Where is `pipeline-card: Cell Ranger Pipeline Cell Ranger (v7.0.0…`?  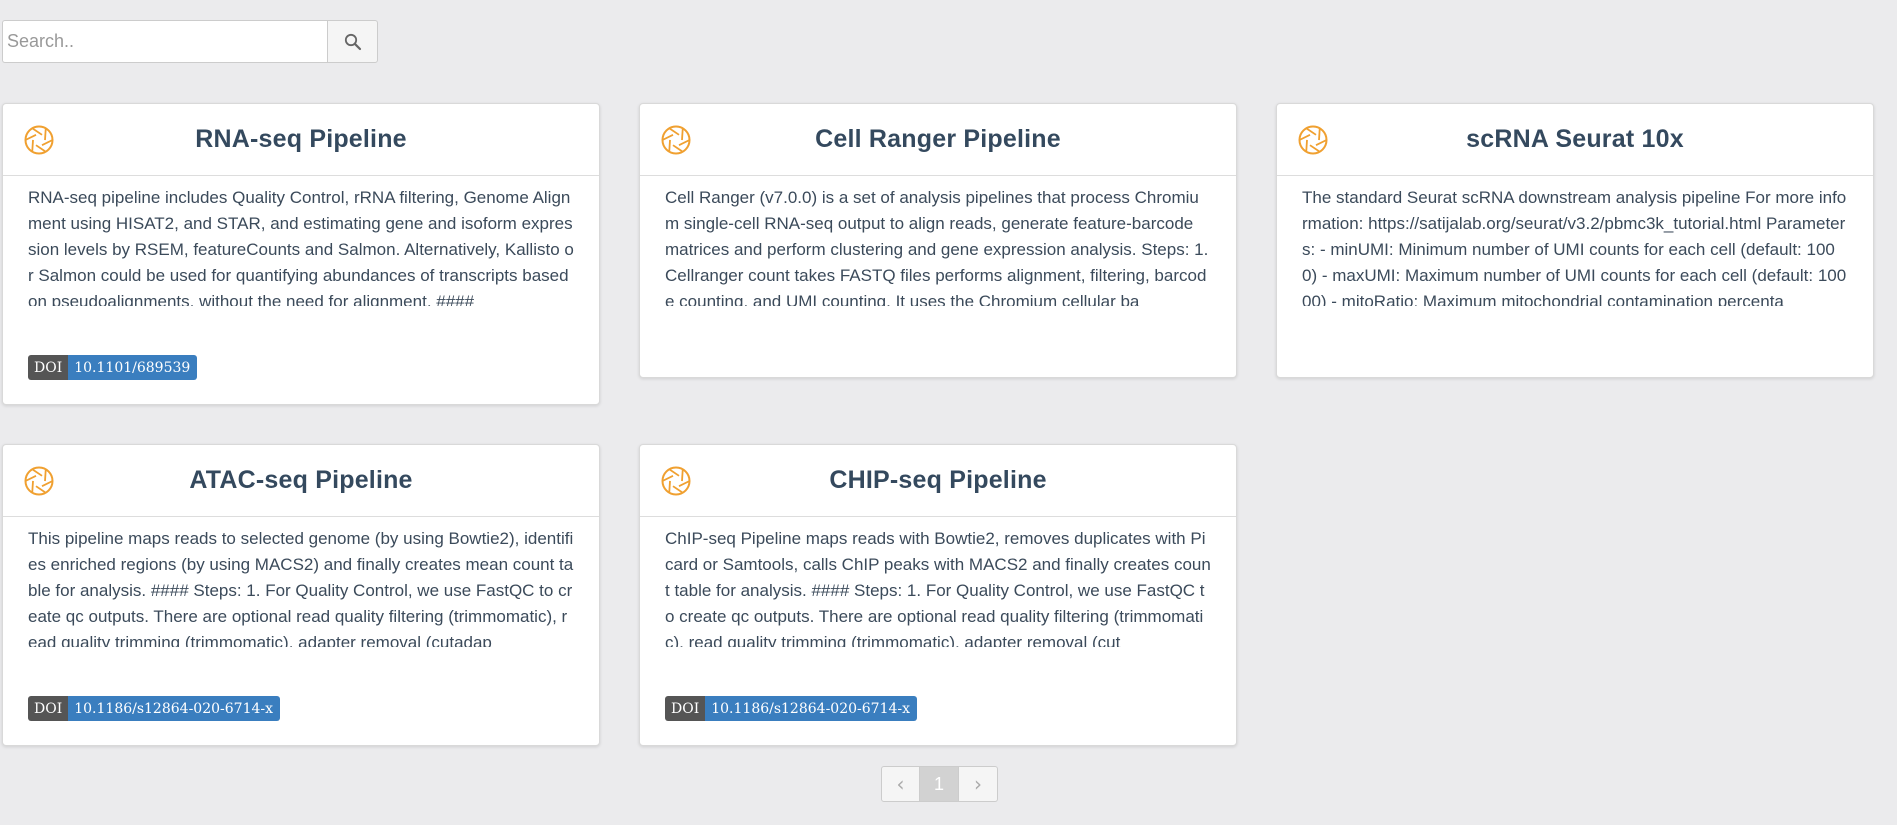
pipeline-card: Cell Ranger Pipeline Cell Ranger (v7.0.0… is located at coordinates (938, 240).